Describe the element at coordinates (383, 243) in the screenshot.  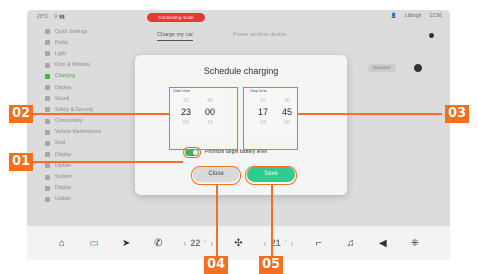
I see `volume-icon: ◀` at that location.